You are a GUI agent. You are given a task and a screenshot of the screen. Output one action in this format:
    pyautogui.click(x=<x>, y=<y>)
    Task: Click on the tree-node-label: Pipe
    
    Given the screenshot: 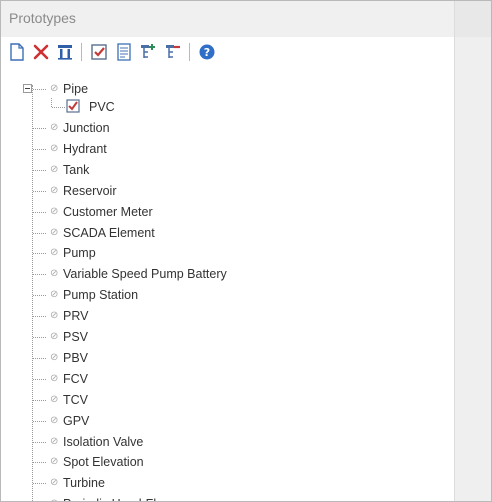 What is the action you would take?
    pyautogui.click(x=76, y=89)
    